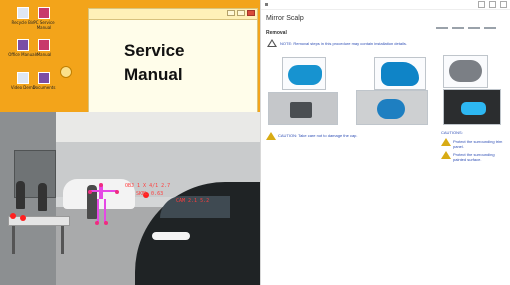  Describe the element at coordinates (385, 5) in the screenshot. I see `viewer-titlebar` at that location.